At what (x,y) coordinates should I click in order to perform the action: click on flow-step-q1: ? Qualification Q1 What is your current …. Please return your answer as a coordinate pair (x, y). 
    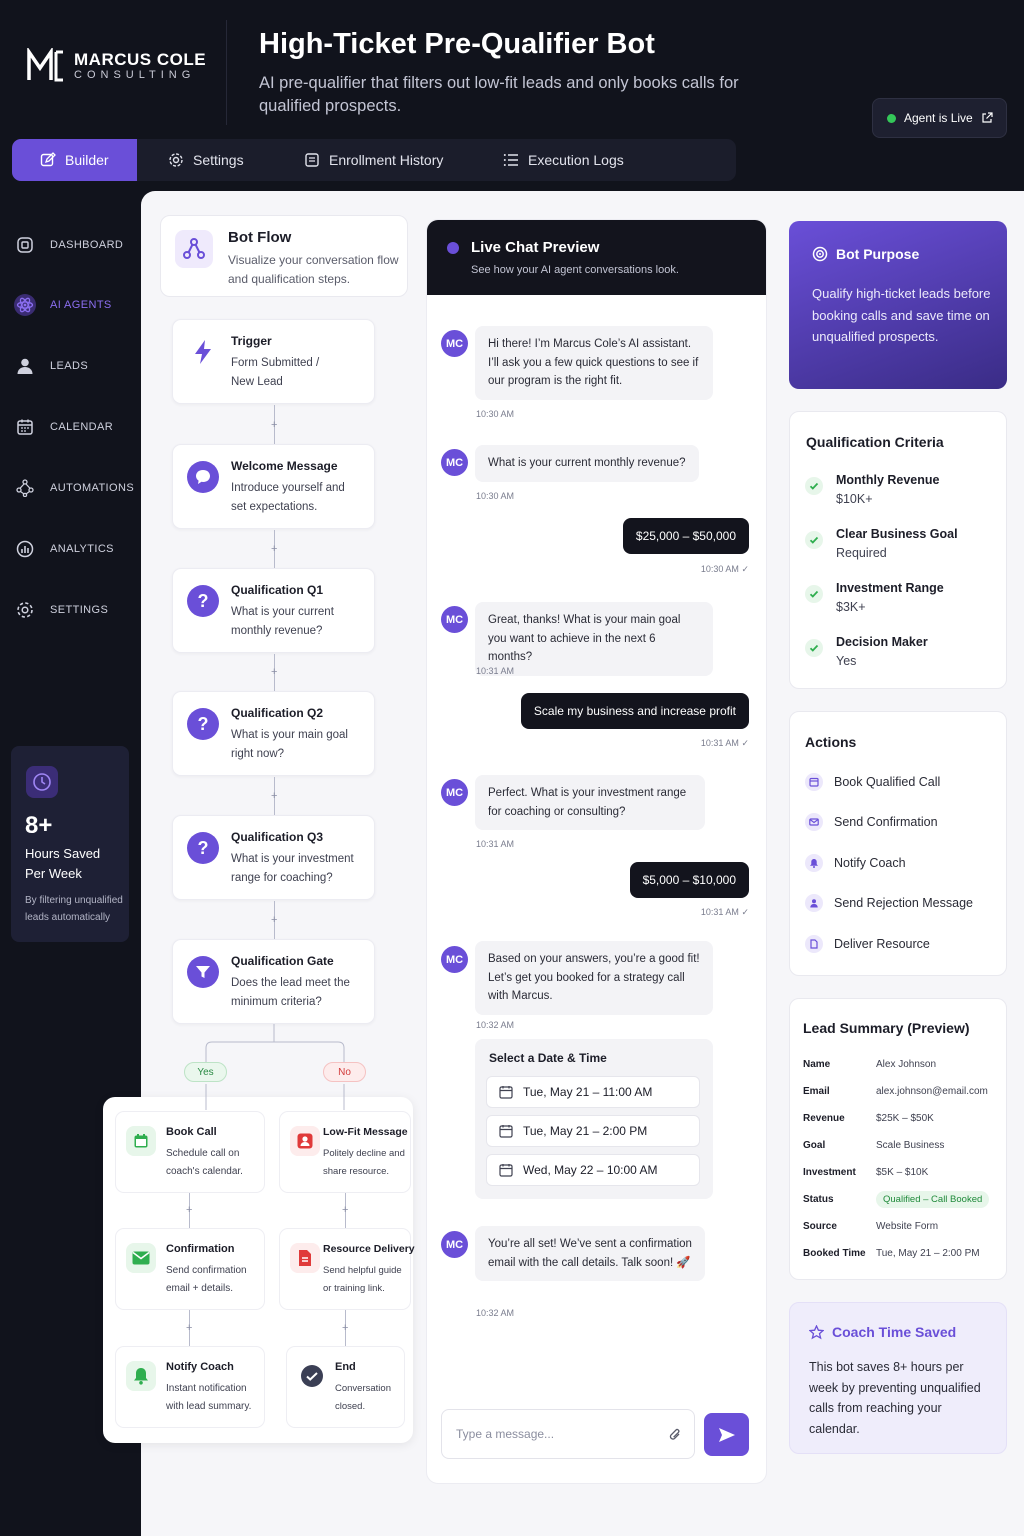
    Looking at the image, I should click on (273, 610).